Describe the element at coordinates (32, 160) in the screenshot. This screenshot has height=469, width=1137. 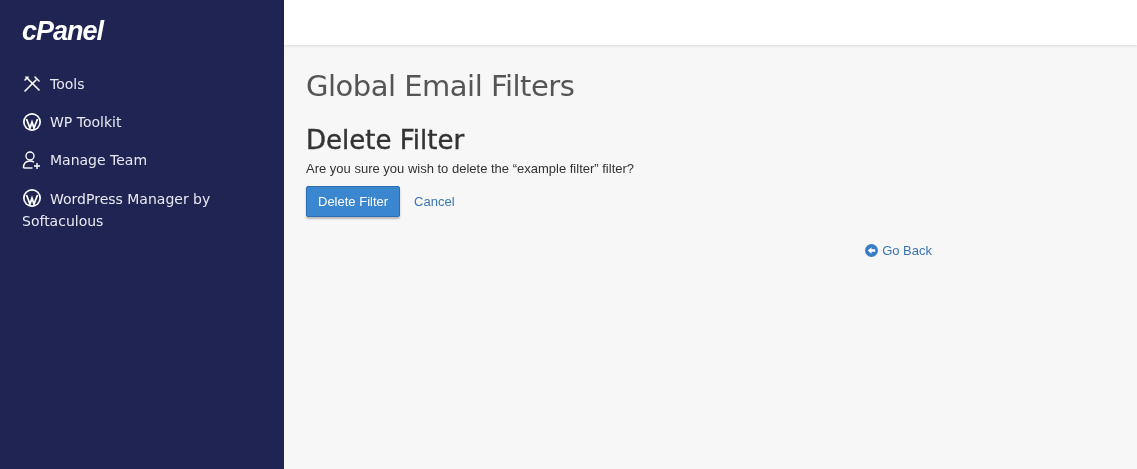
I see `add-user-icon` at that location.